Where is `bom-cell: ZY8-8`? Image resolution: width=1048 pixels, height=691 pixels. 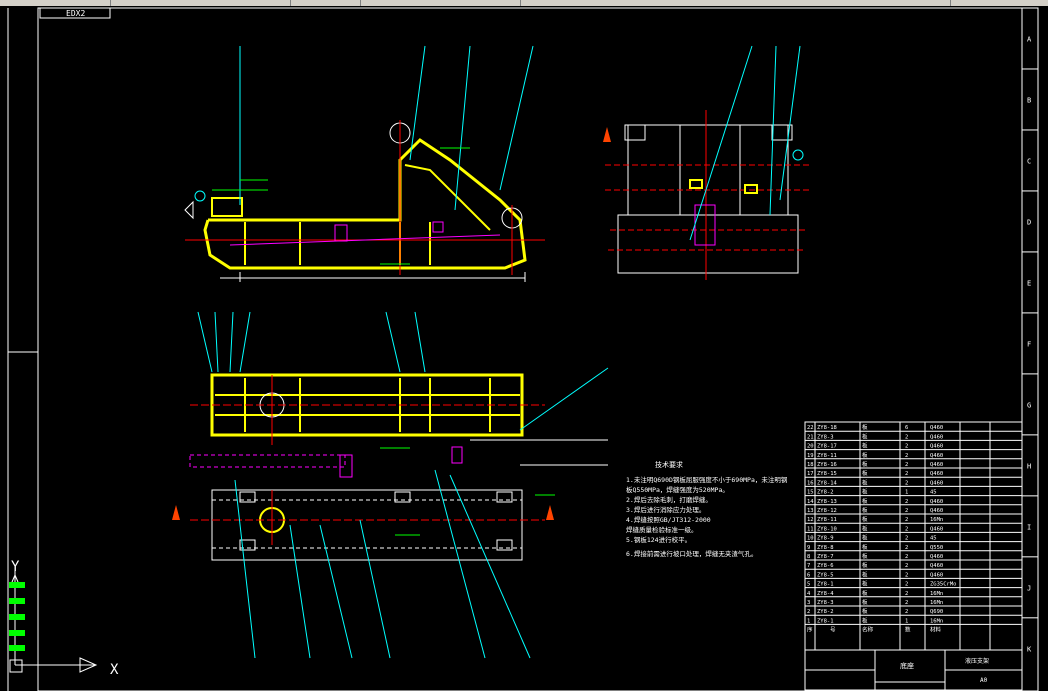 bom-cell: ZY8-8 is located at coordinates (825, 548).